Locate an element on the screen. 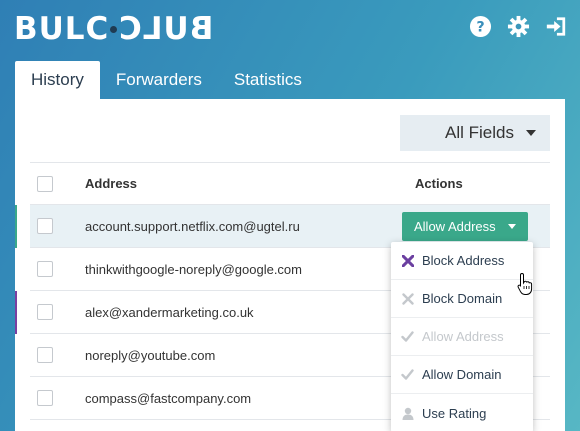  row-address: compass@fastcompany.com is located at coordinates (168, 398).